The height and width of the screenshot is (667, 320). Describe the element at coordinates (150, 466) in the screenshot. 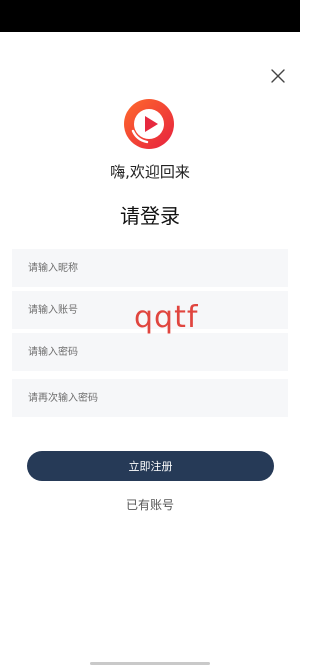

I see `register-button: 立即注册` at that location.